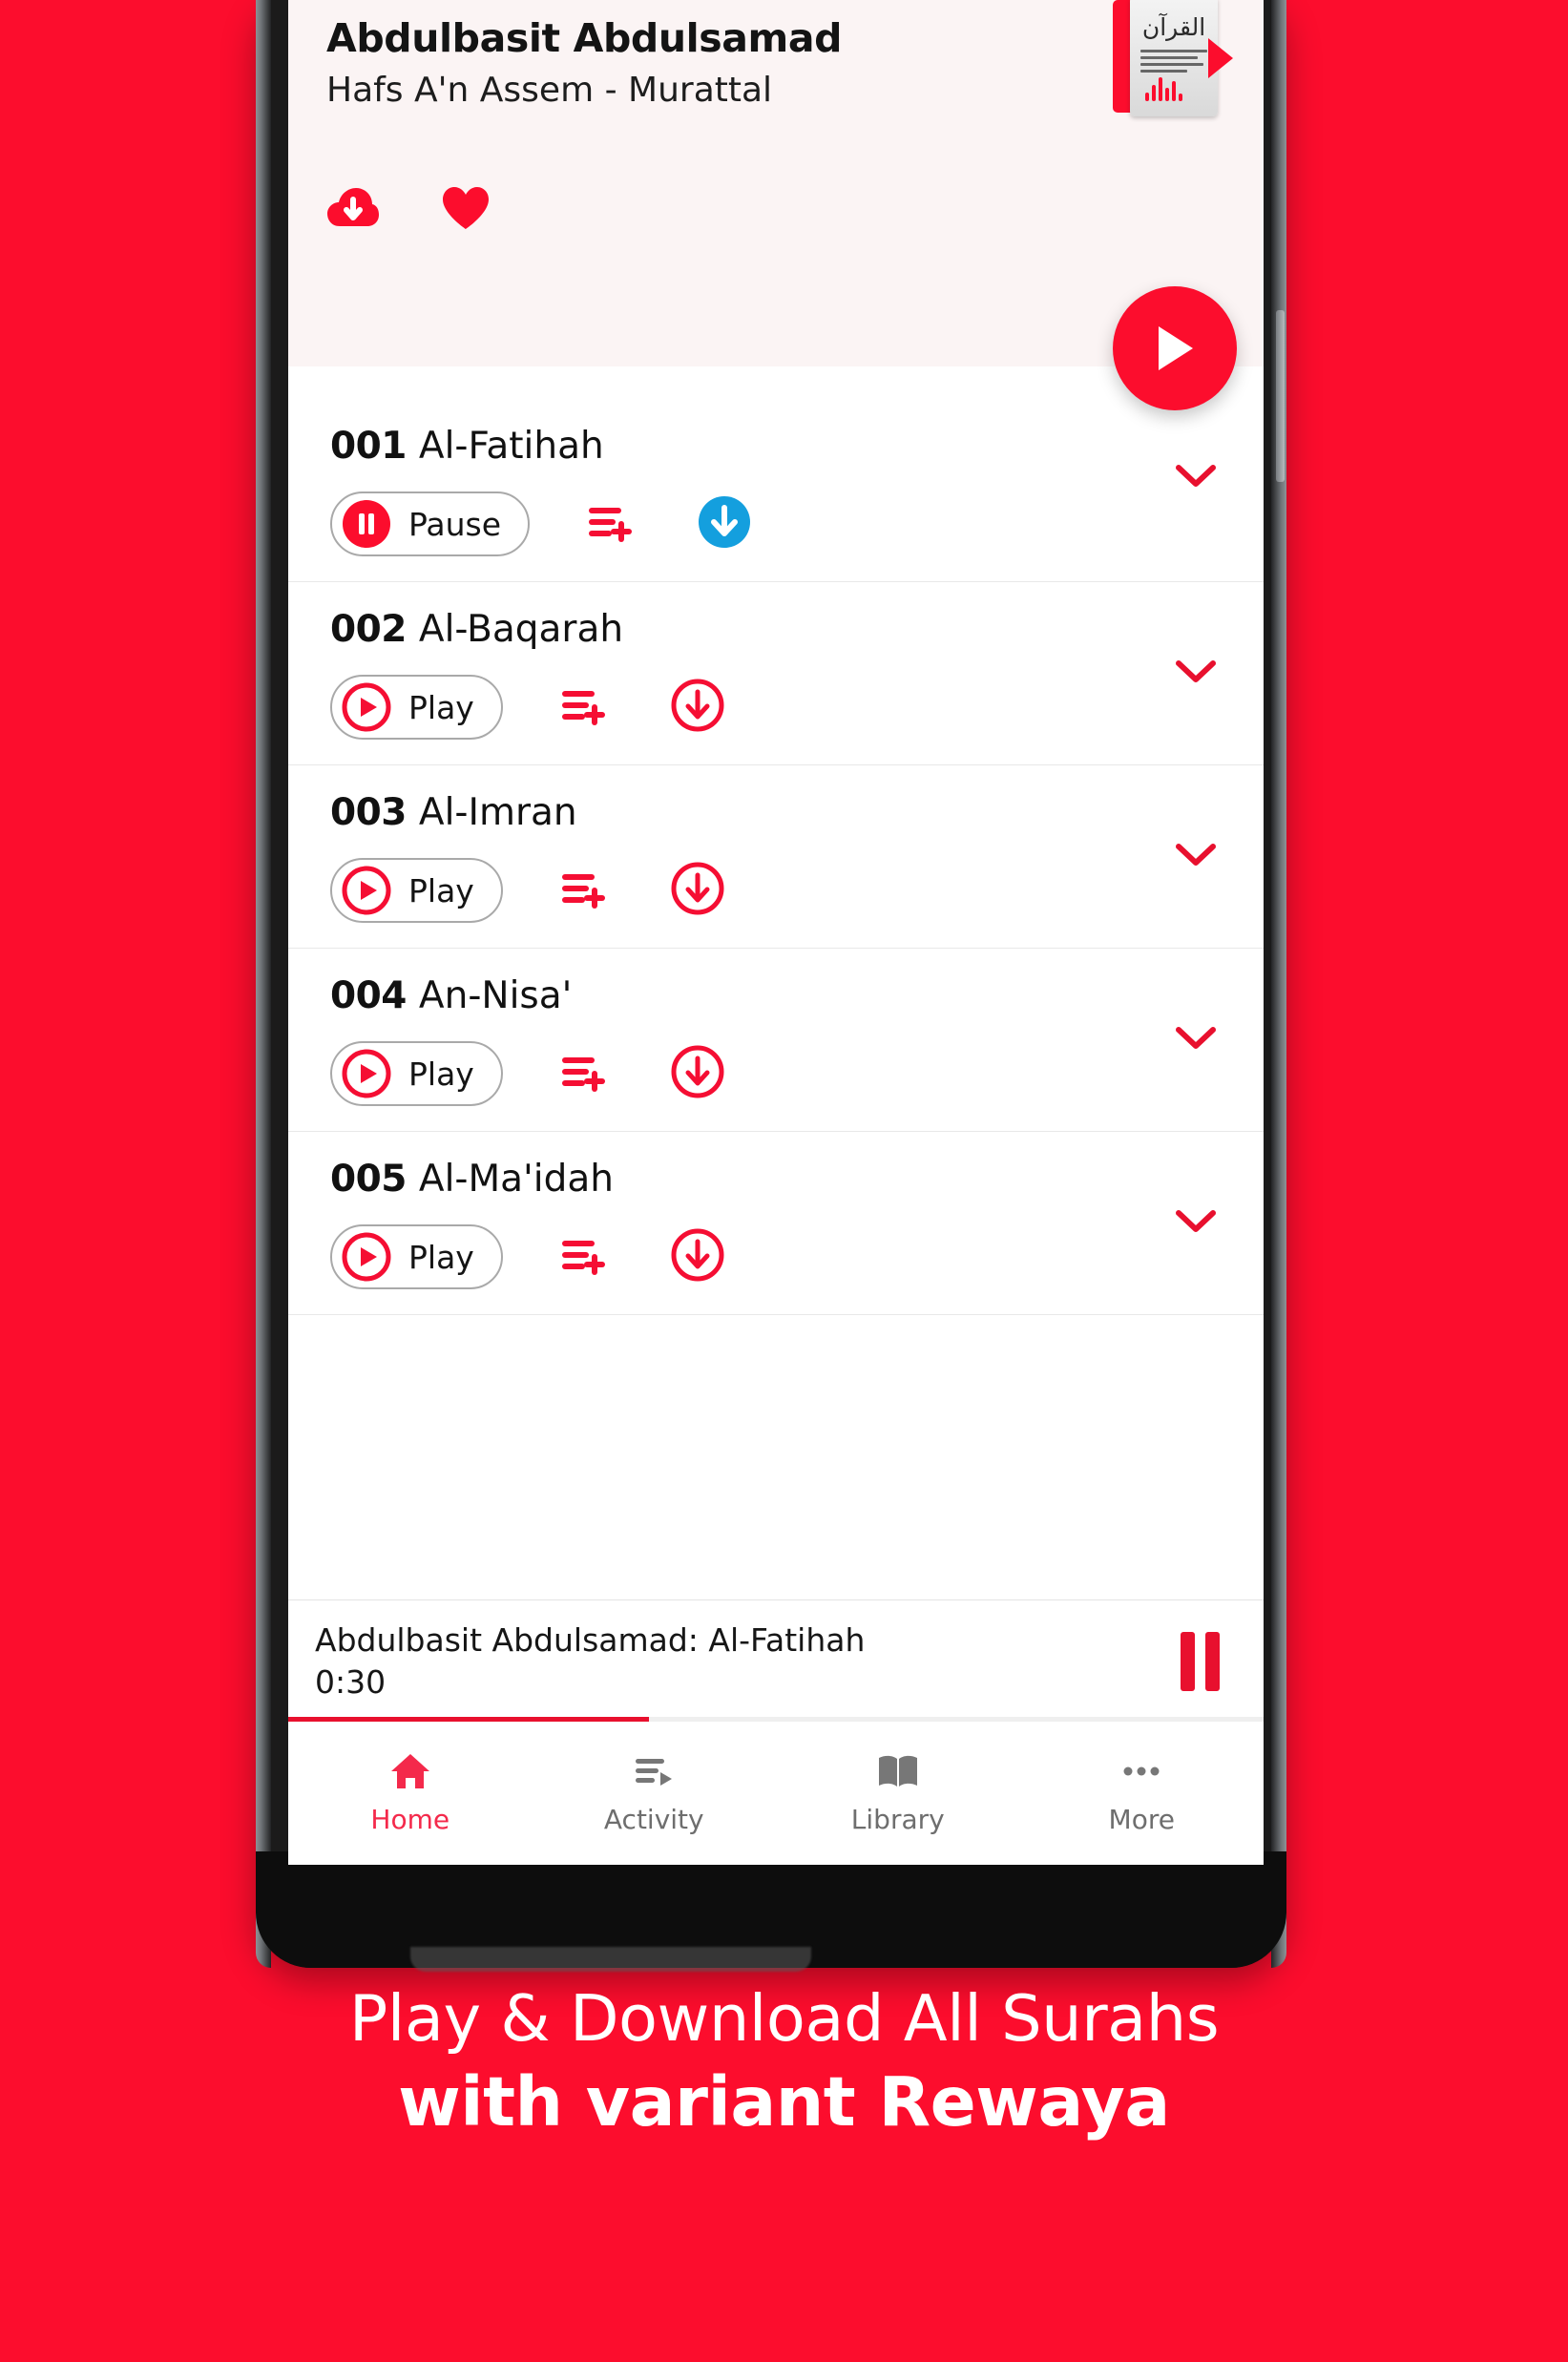 This screenshot has height=2362, width=1568. Describe the element at coordinates (497, 812) in the screenshot. I see `surah-name: Al-Imran` at that location.